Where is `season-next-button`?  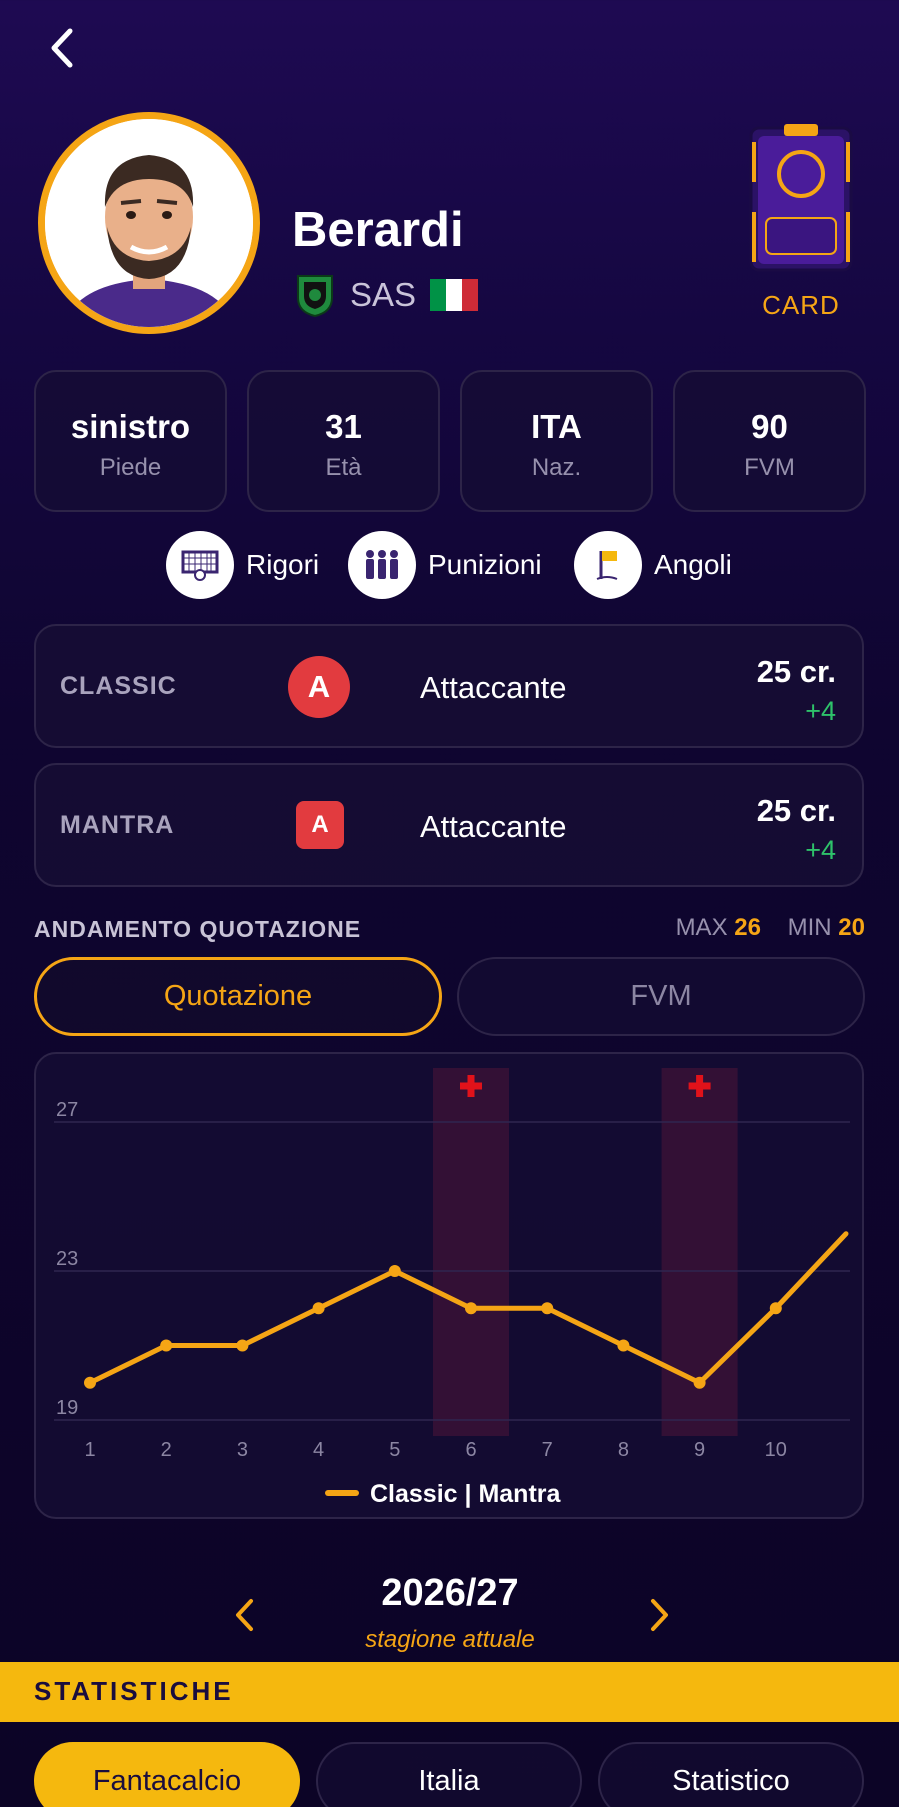 season-next-button is located at coordinates (660, 1615).